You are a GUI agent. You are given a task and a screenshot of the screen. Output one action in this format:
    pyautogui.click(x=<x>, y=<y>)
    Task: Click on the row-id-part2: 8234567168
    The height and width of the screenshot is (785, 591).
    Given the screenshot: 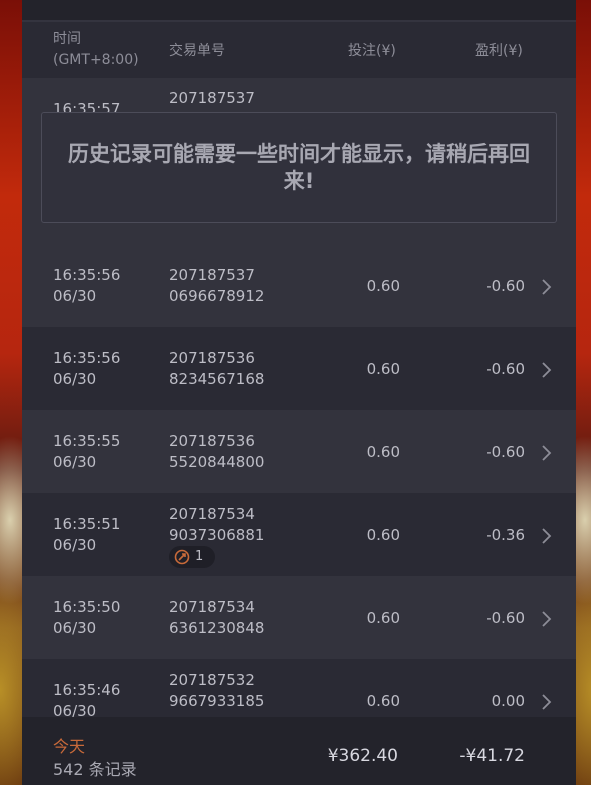 What is the action you would take?
    pyautogui.click(x=217, y=379)
    